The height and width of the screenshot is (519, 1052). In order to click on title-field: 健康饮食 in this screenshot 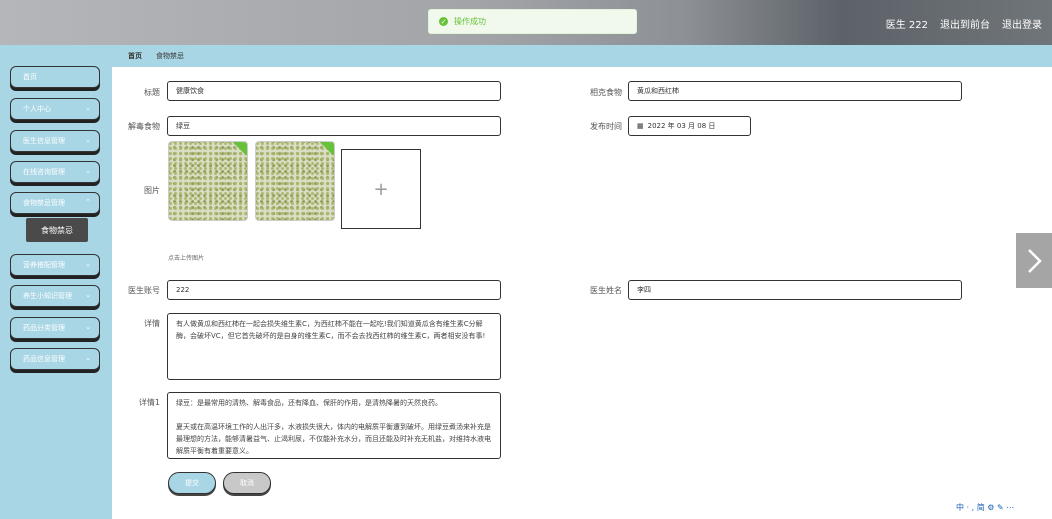, I will do `click(334, 91)`.